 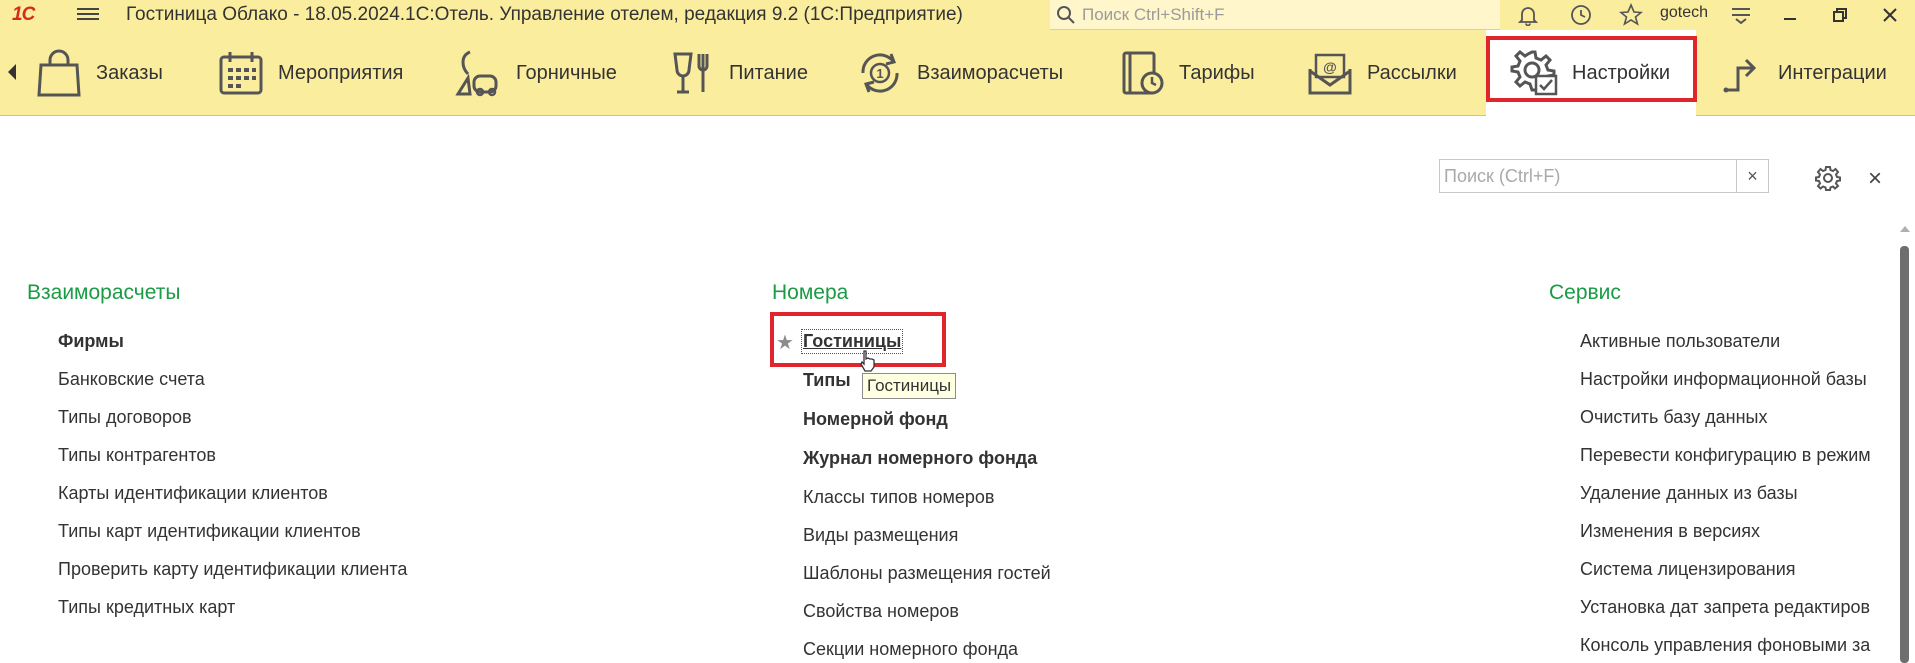 What do you see at coordinates (1790, 15) in the screenshot?
I see `minimize-icon` at bounding box center [1790, 15].